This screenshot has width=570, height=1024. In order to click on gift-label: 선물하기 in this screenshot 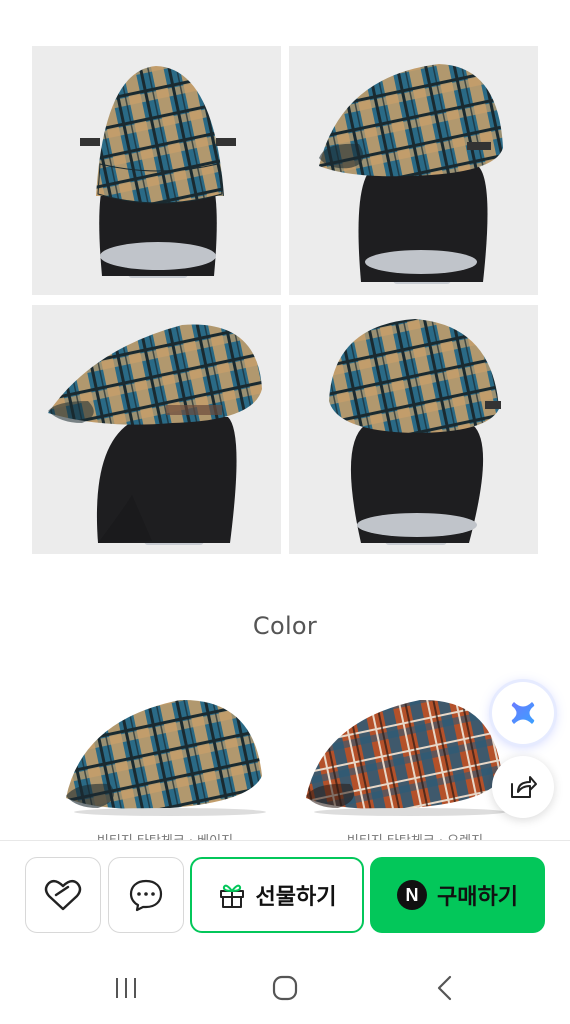, I will do `click(296, 897)`.